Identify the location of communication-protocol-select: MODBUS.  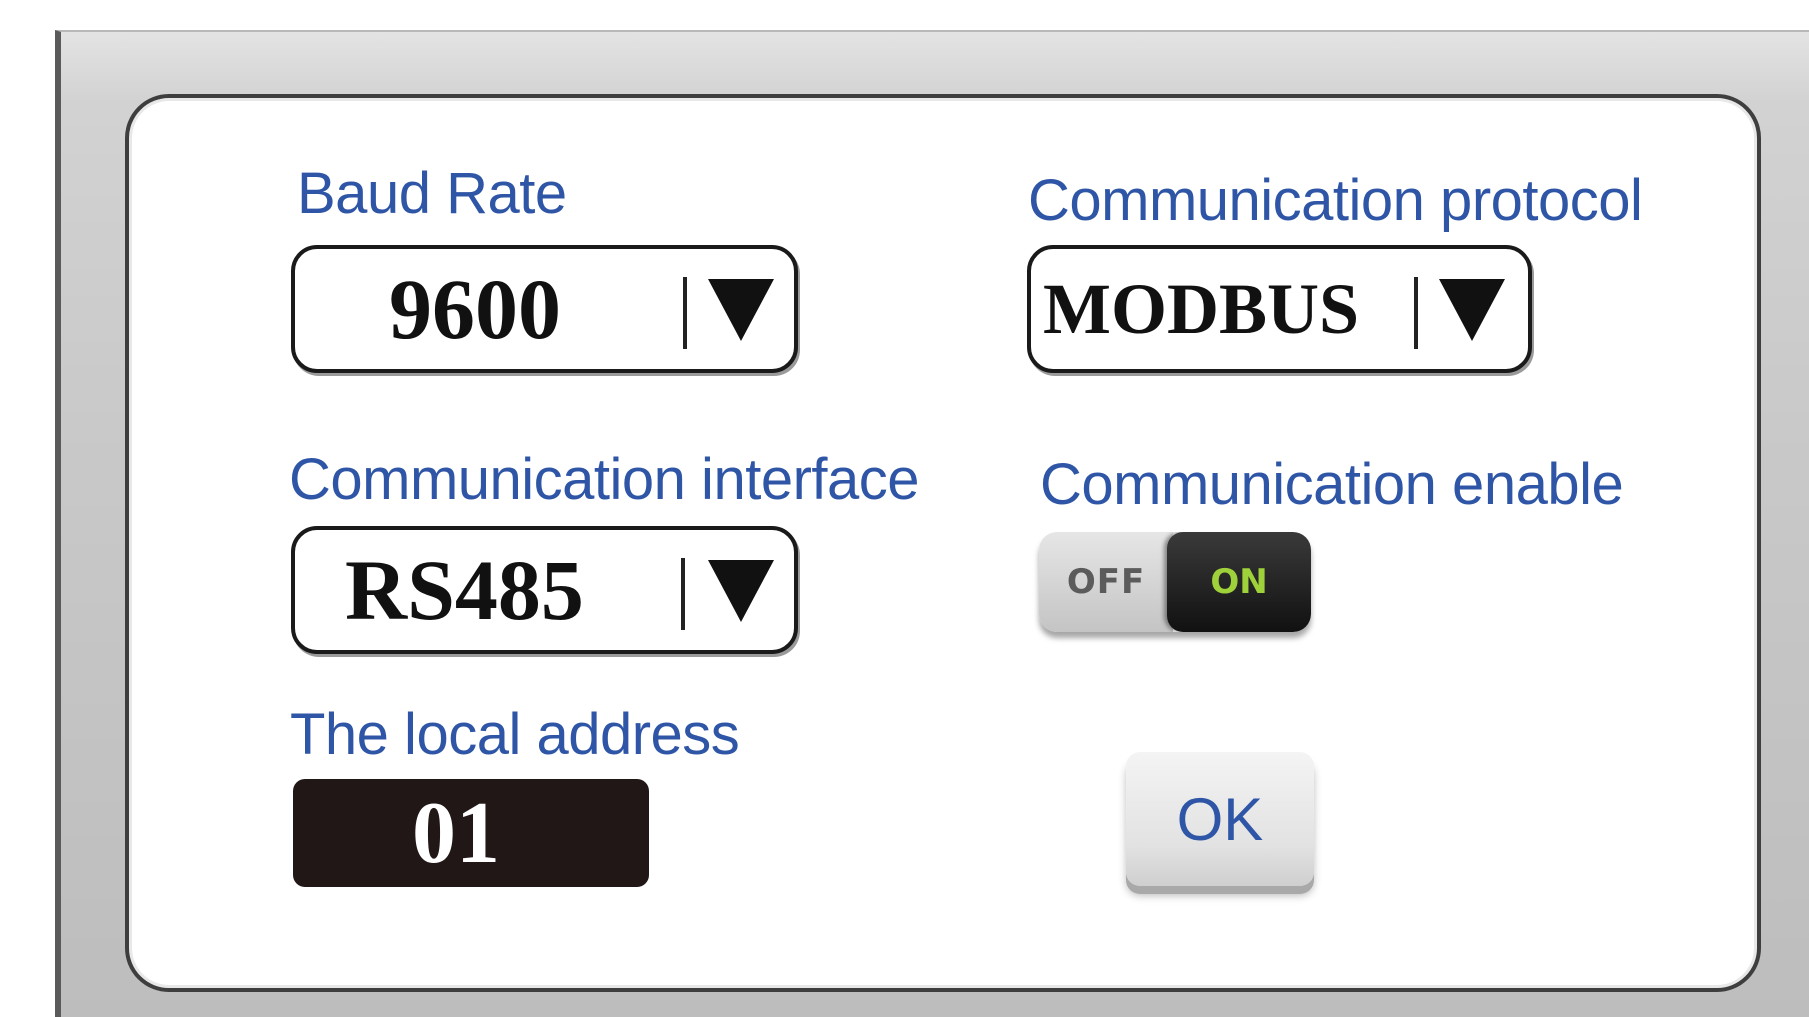
(1279, 309).